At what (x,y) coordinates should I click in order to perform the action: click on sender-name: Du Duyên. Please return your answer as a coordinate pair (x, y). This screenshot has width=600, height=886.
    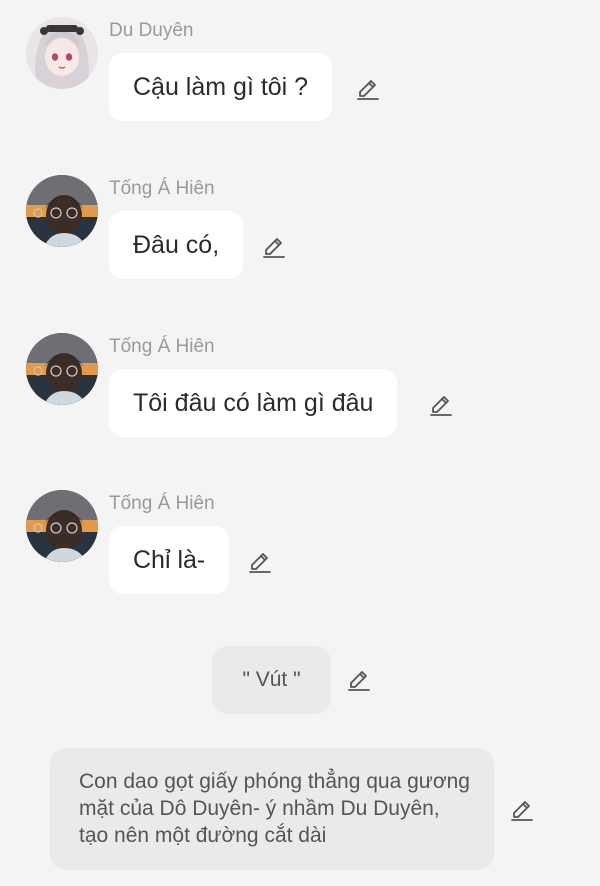
    Looking at the image, I should click on (151, 30).